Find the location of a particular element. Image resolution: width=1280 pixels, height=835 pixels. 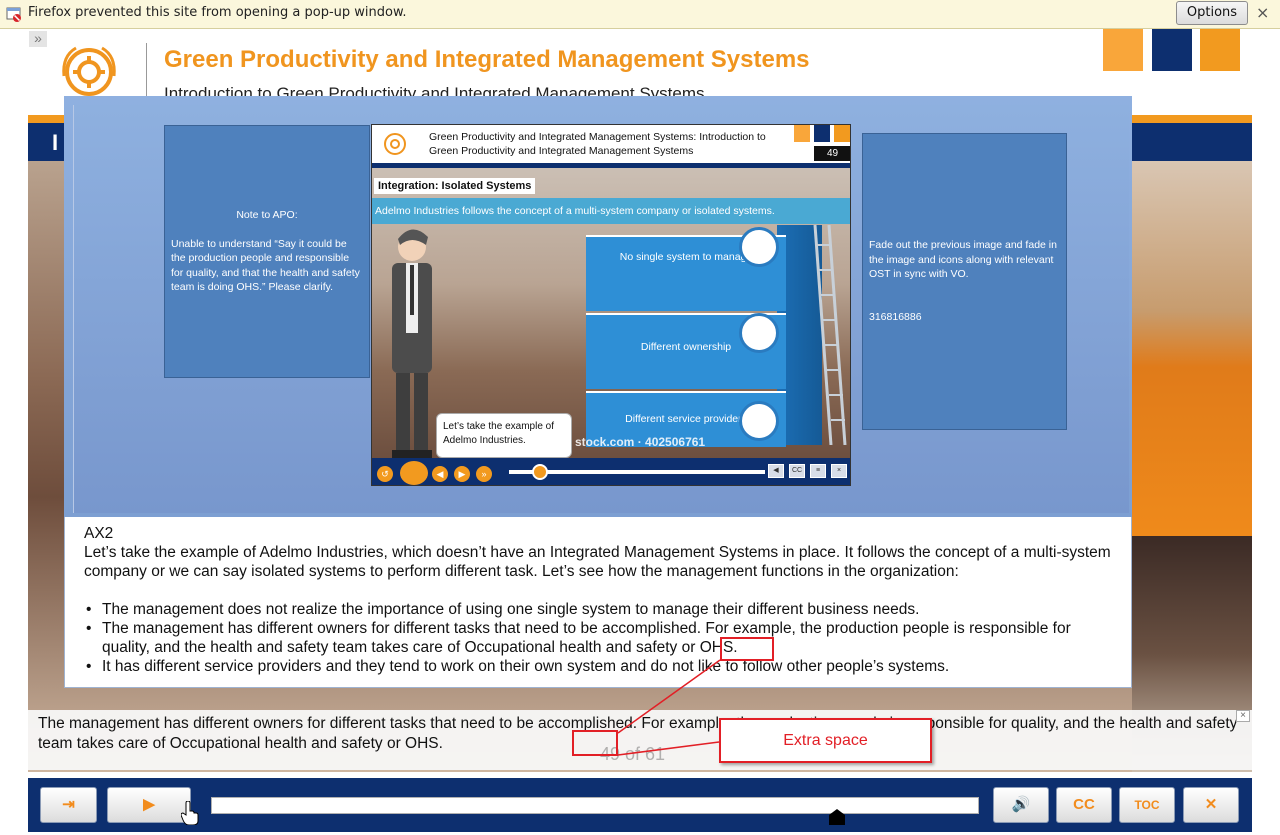

apo-logo-icon is located at coordinates (89, 71).